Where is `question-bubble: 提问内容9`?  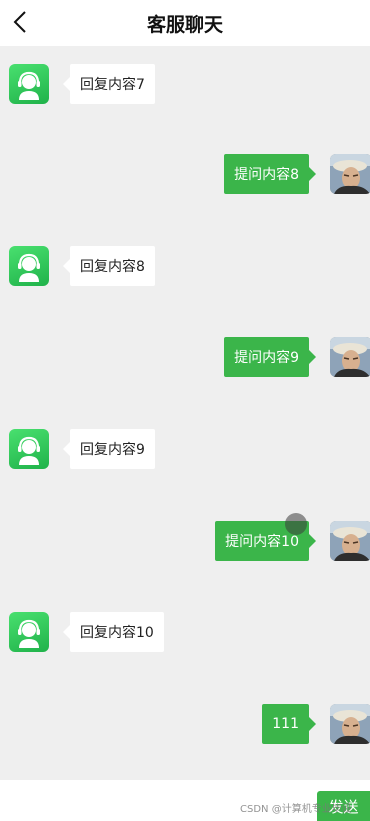
question-bubble: 提问内容9 is located at coordinates (270, 357).